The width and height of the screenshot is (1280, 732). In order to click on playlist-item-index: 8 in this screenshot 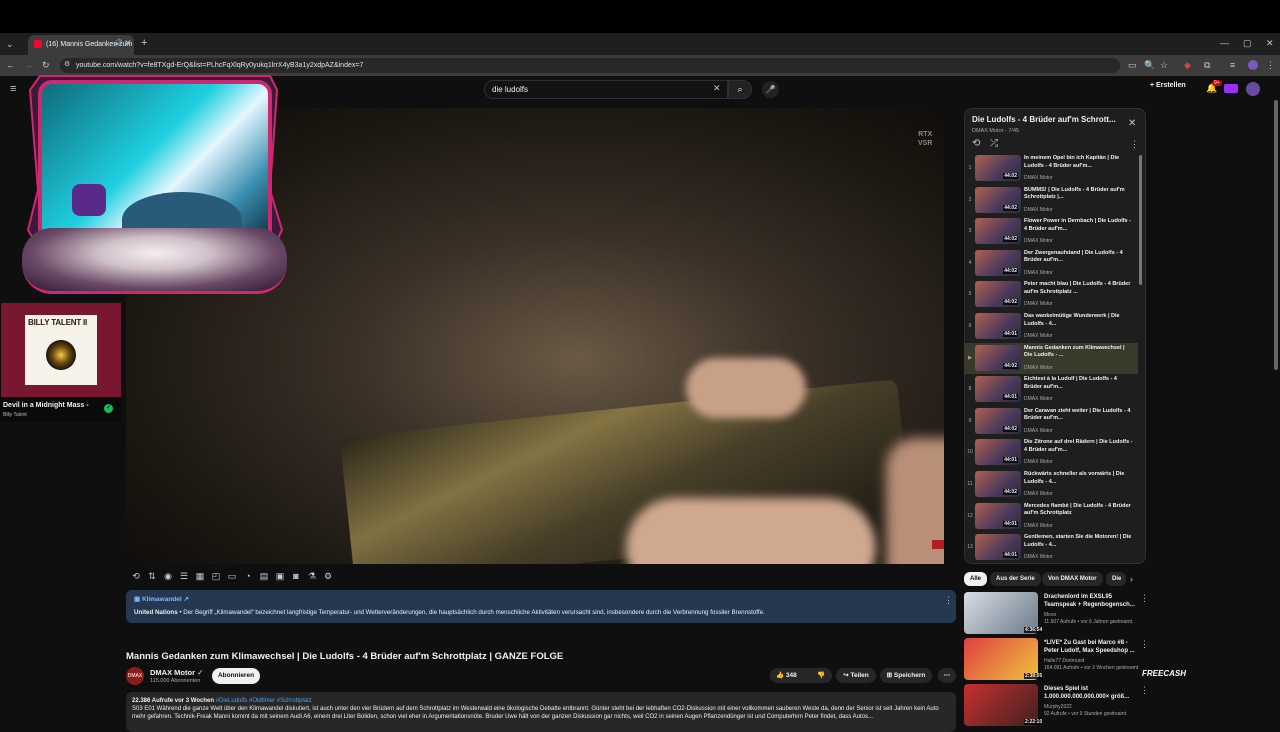, I will do `click(970, 389)`.